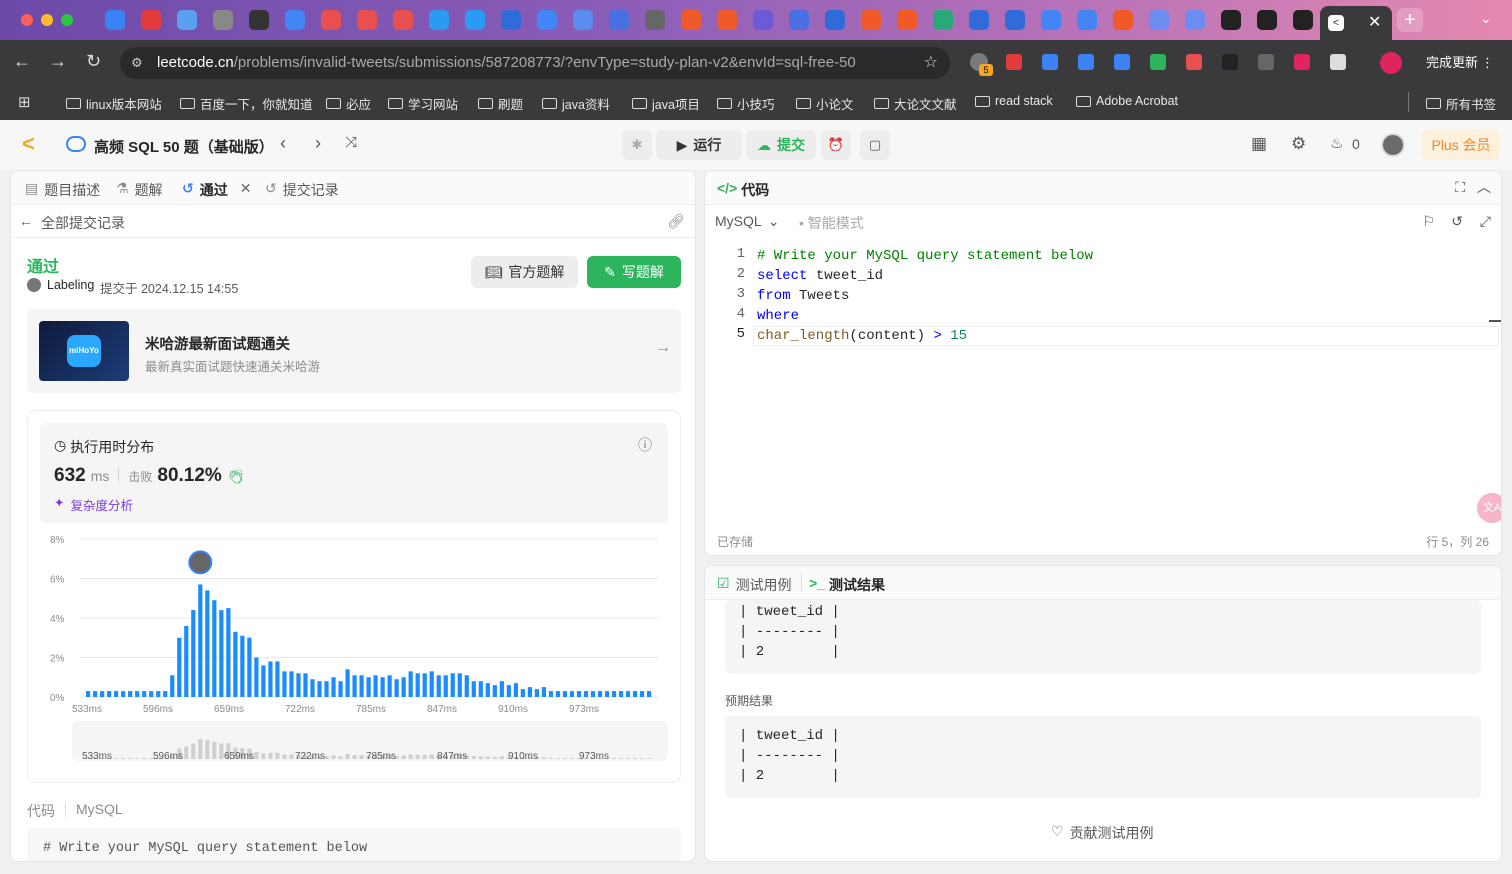 This screenshot has height=874, width=1512. I want to click on tab-testcase: ☑ 测试用例, so click(754, 585).